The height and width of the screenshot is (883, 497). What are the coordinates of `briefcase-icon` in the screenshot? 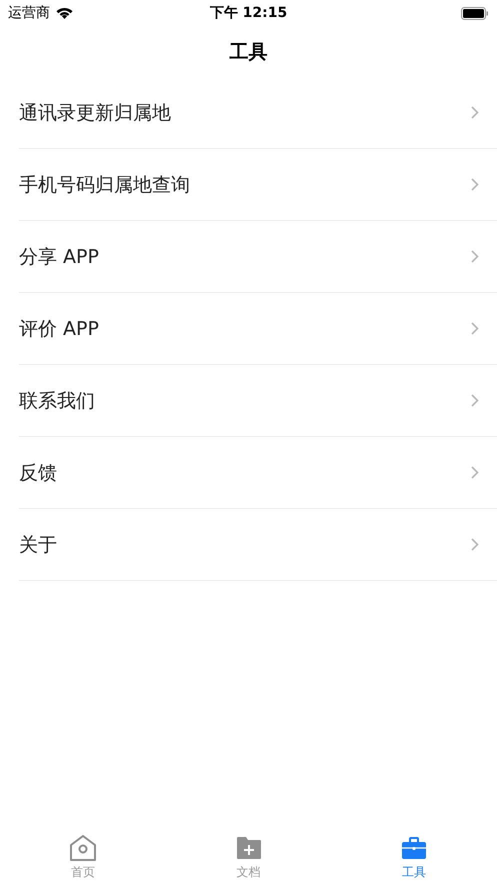 It's located at (414, 848).